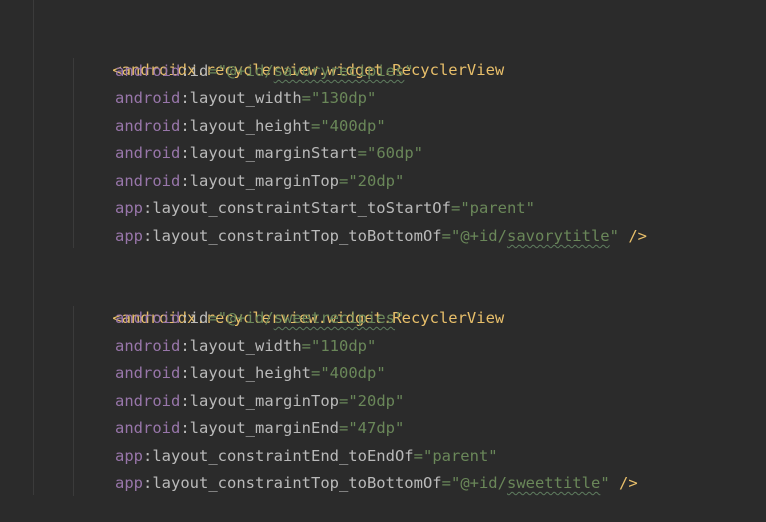 The image size is (766, 522). I want to click on id-reference: sweetrecipies, so click(334, 318).